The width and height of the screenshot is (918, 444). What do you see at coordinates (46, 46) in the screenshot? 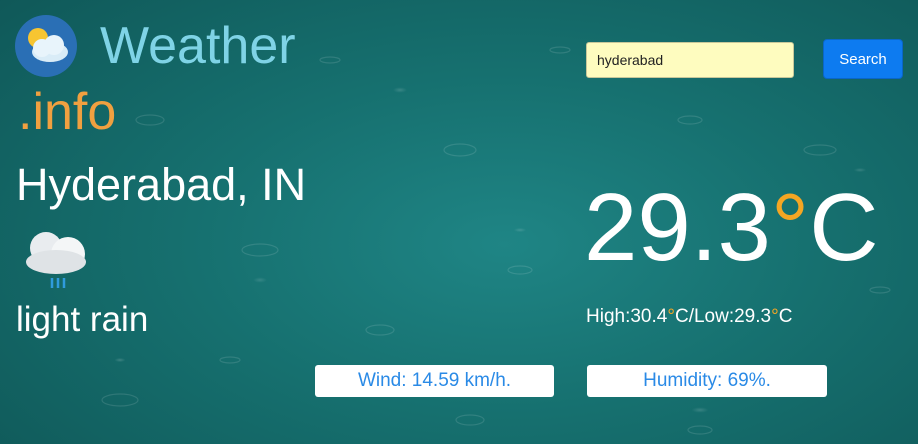
I see `sun-cloud-icon` at bounding box center [46, 46].